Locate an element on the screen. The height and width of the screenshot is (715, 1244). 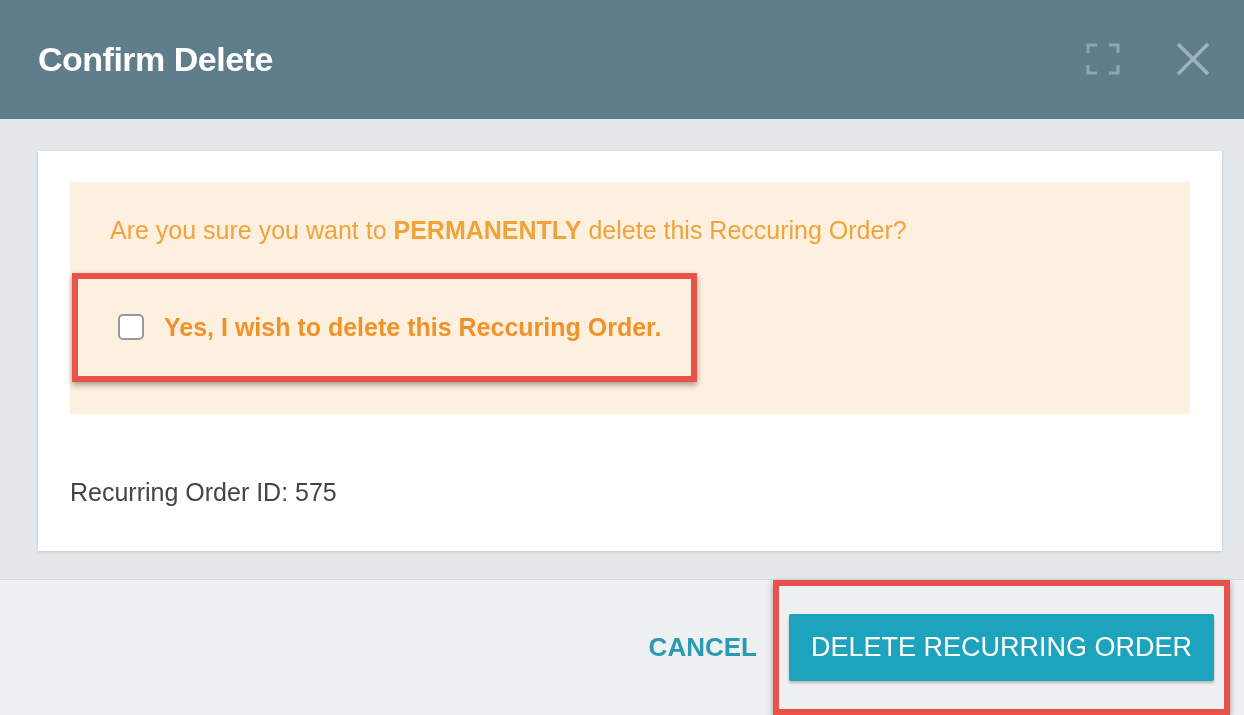
cancel-button: CANCEL is located at coordinates (702, 647).